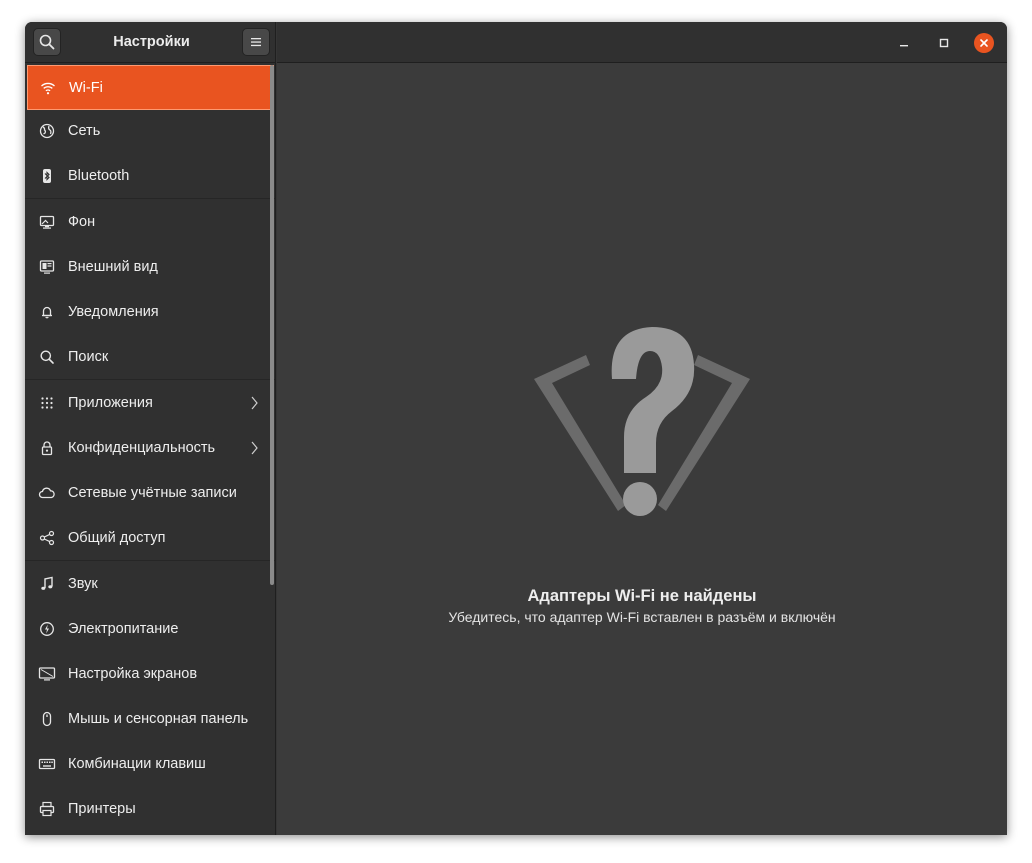 This screenshot has width=1032, height=863. I want to click on mouse-icon, so click(47, 719).